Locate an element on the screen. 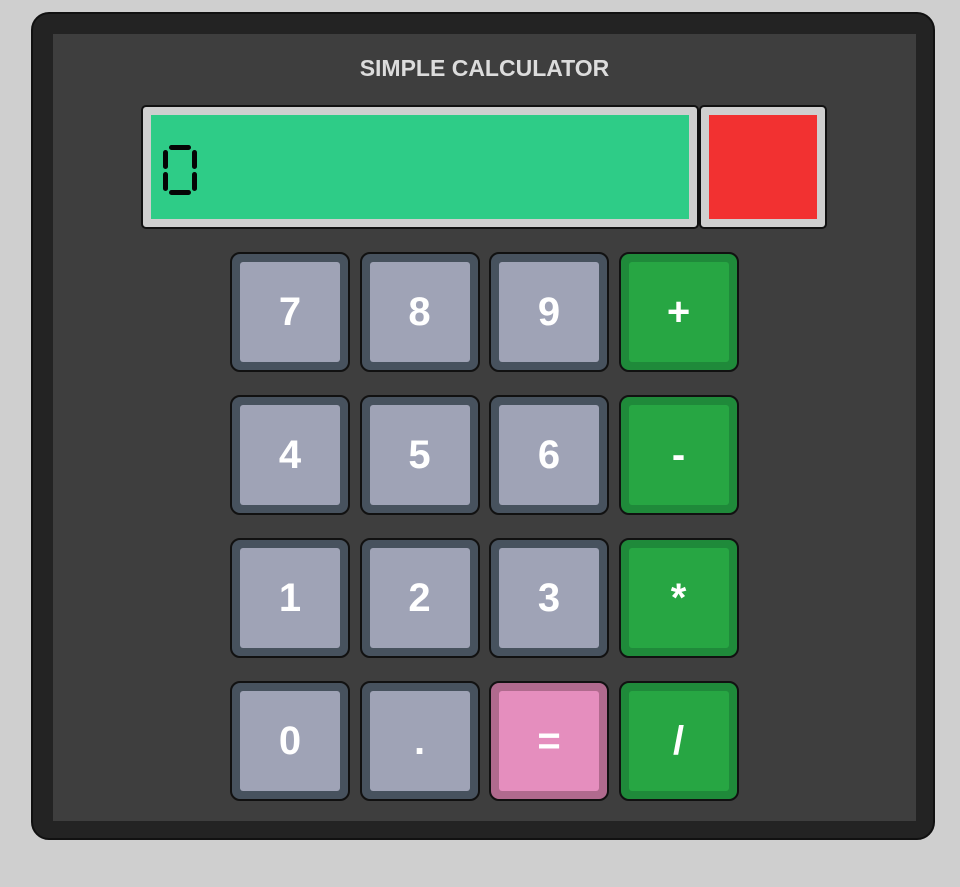 This screenshot has height=887, width=960. status-indicator is located at coordinates (763, 167).